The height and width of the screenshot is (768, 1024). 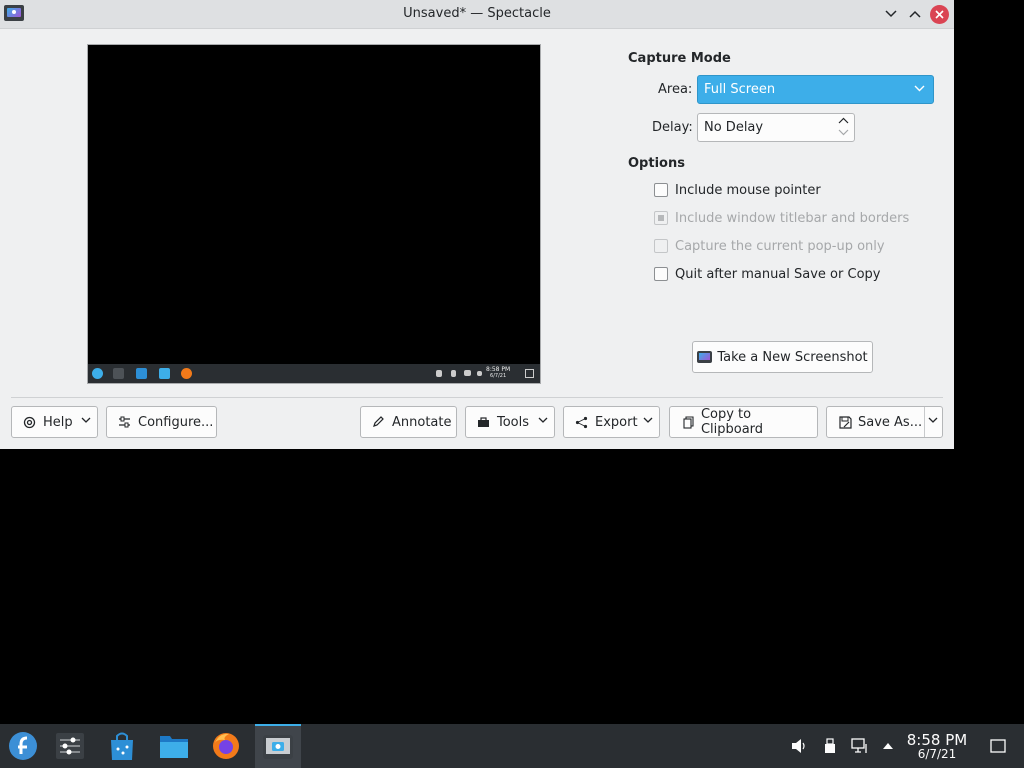 I want to click on network-button, so click(x=860, y=746).